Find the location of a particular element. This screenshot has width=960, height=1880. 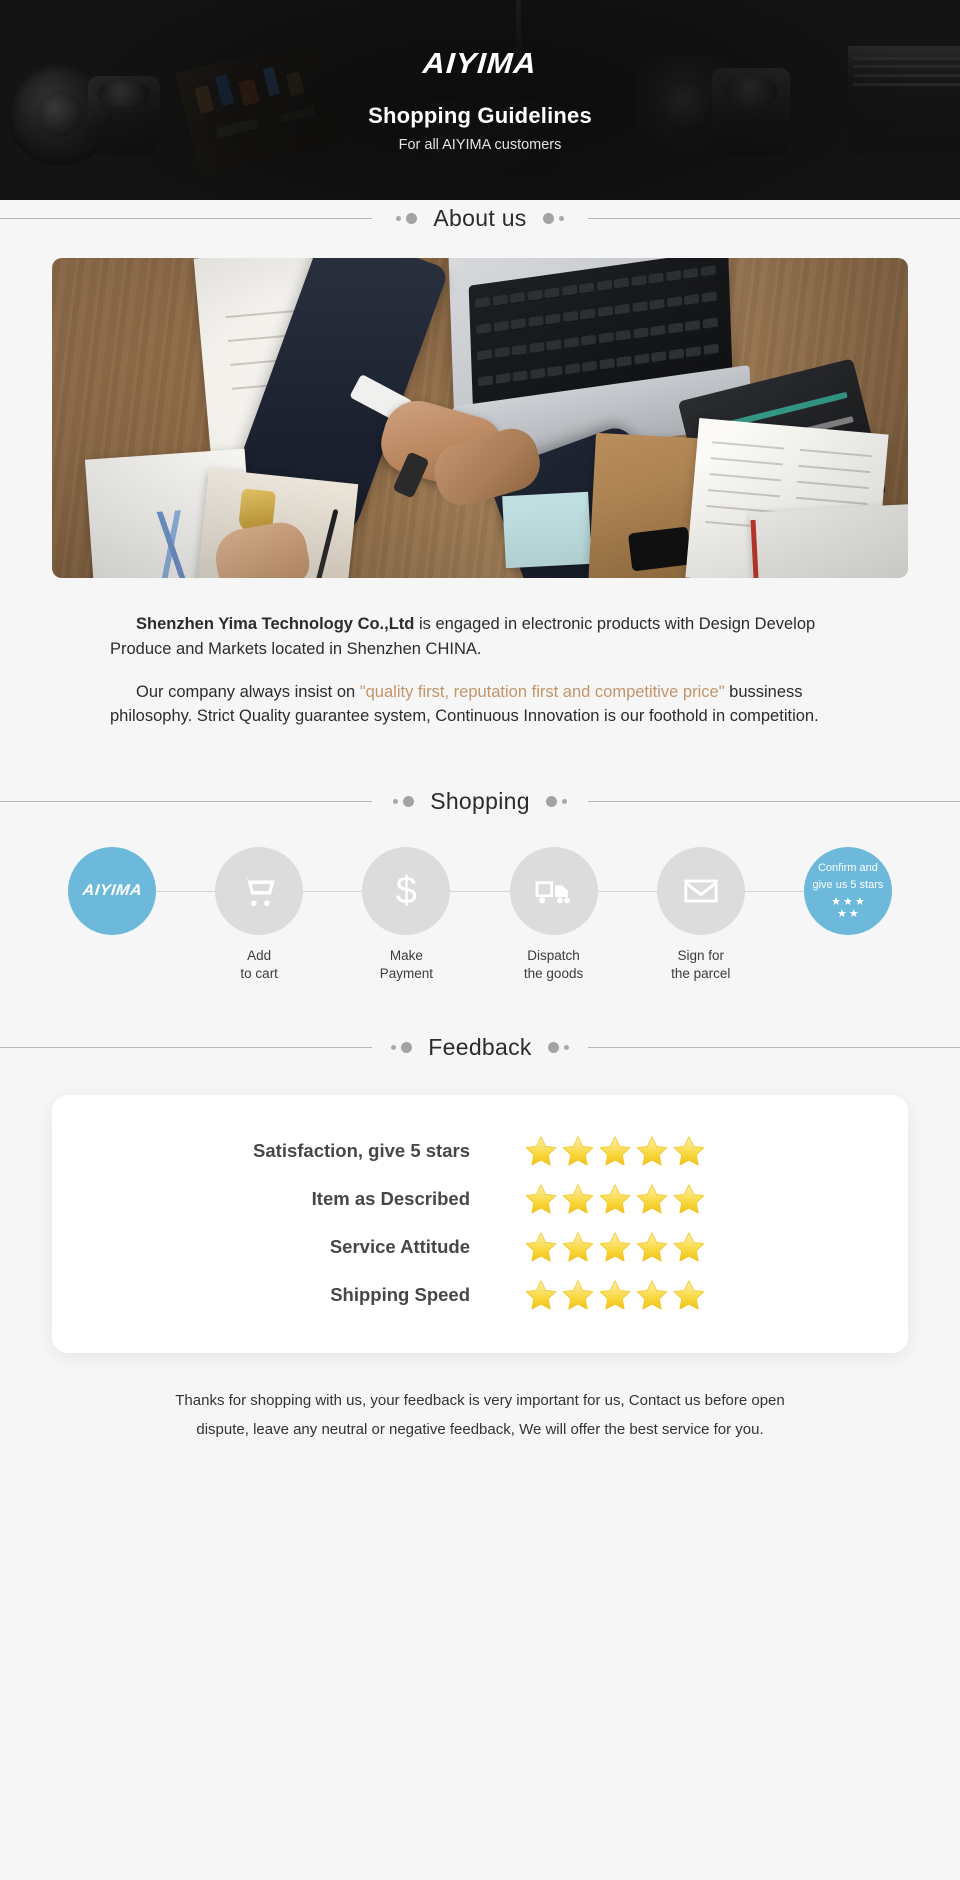

company-name: Shenzhen Yima Technology Co.,Ltd is located at coordinates (275, 624).